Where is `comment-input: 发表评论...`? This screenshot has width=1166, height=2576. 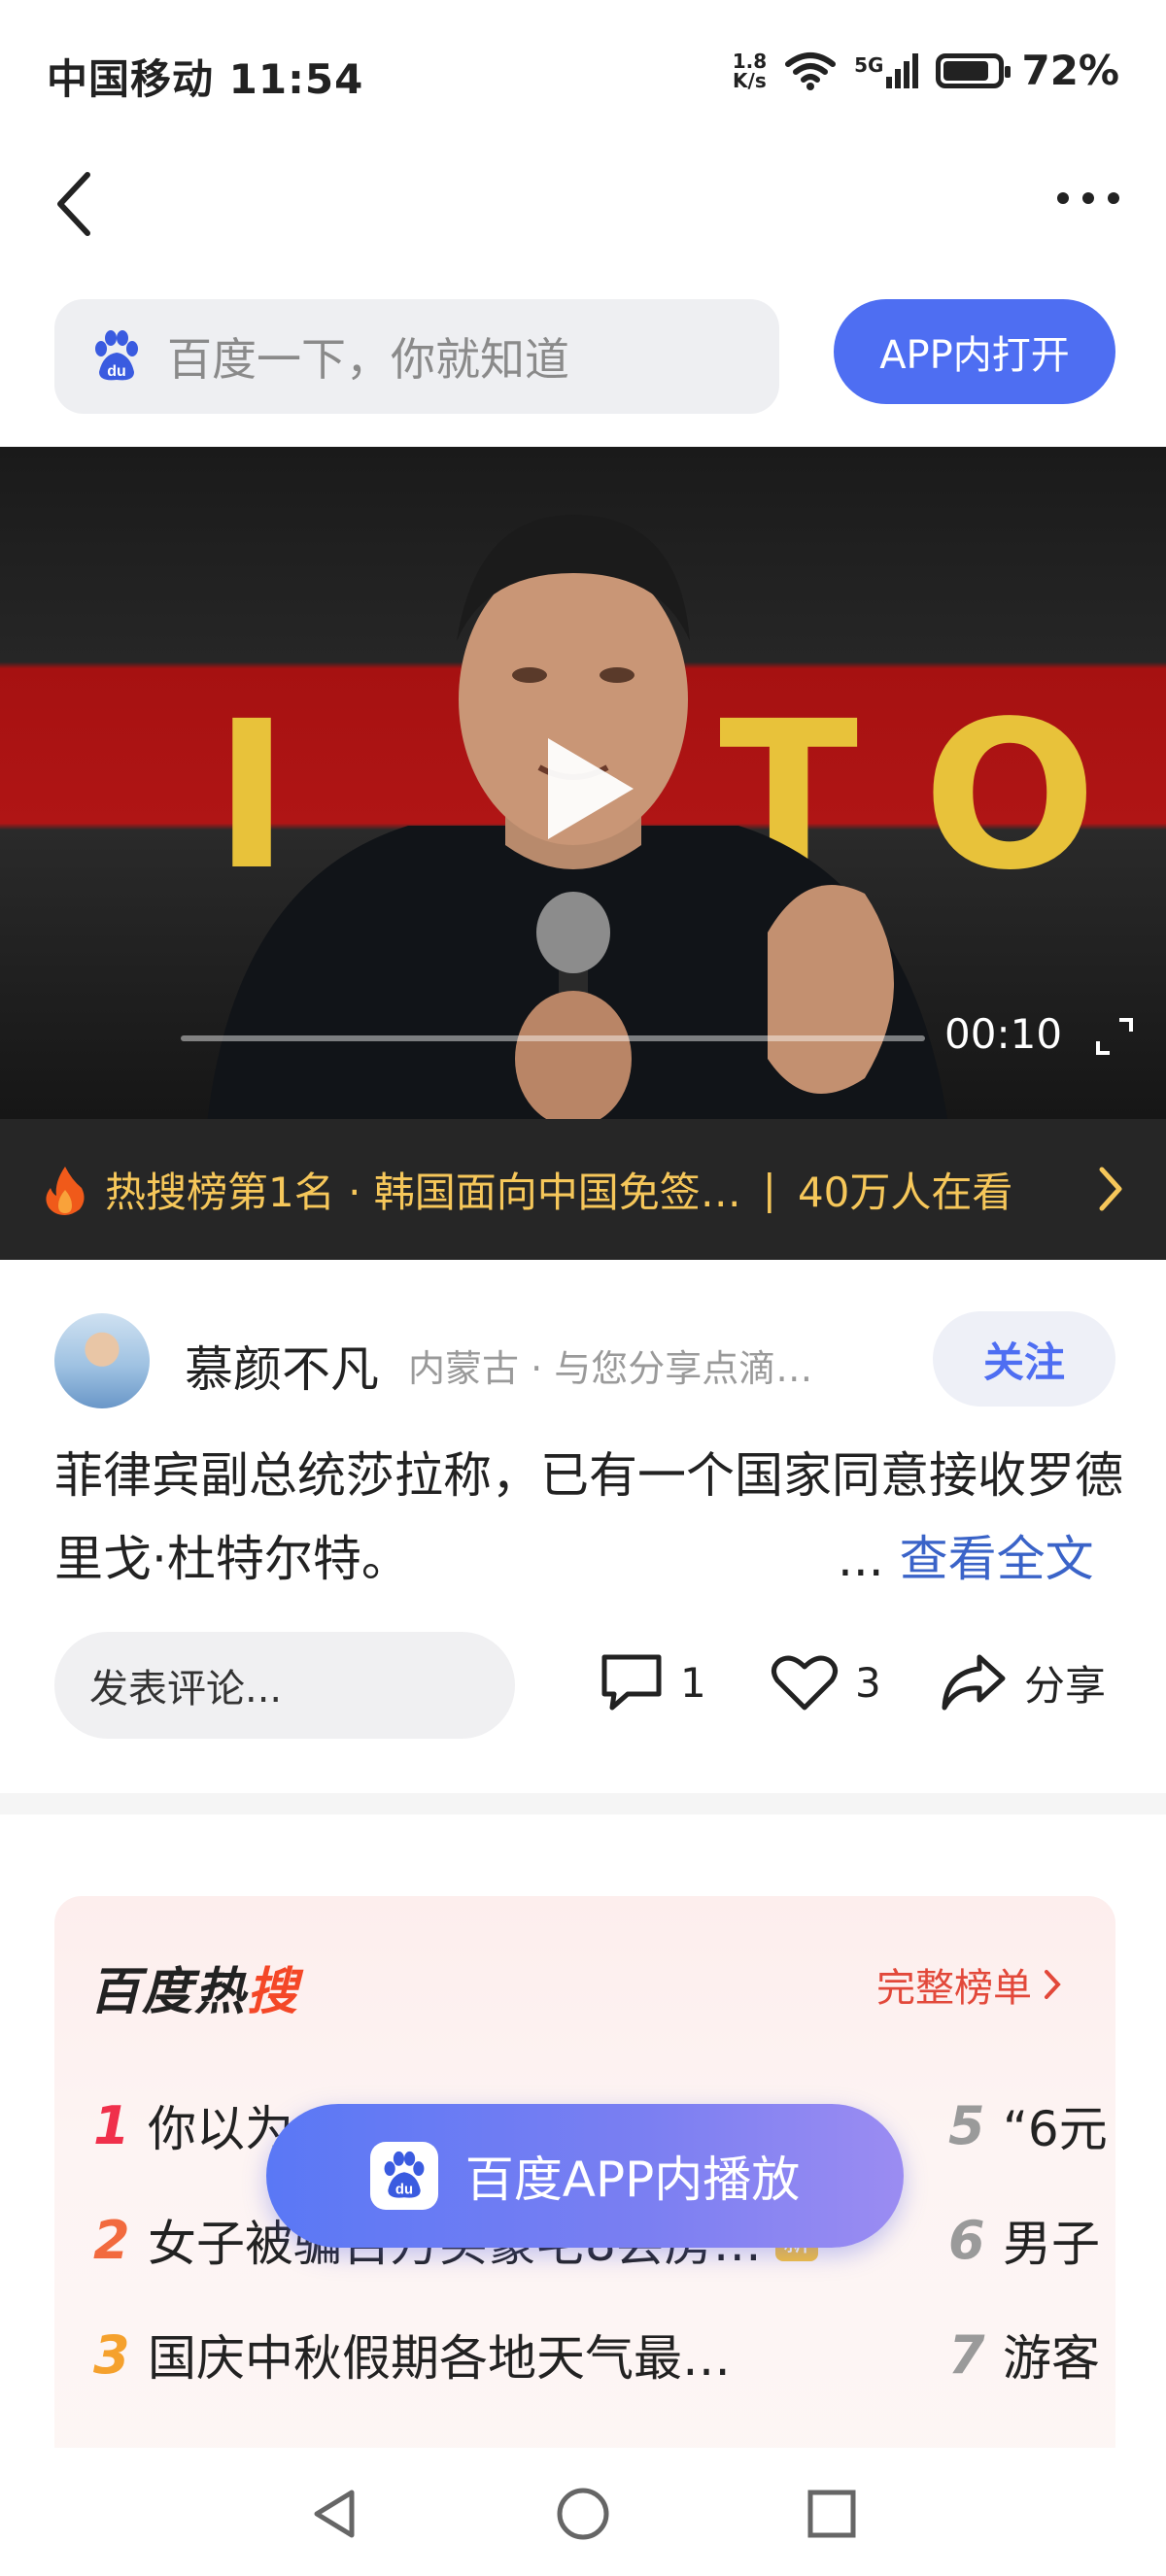
comment-input: 发表评论... is located at coordinates (284, 1685).